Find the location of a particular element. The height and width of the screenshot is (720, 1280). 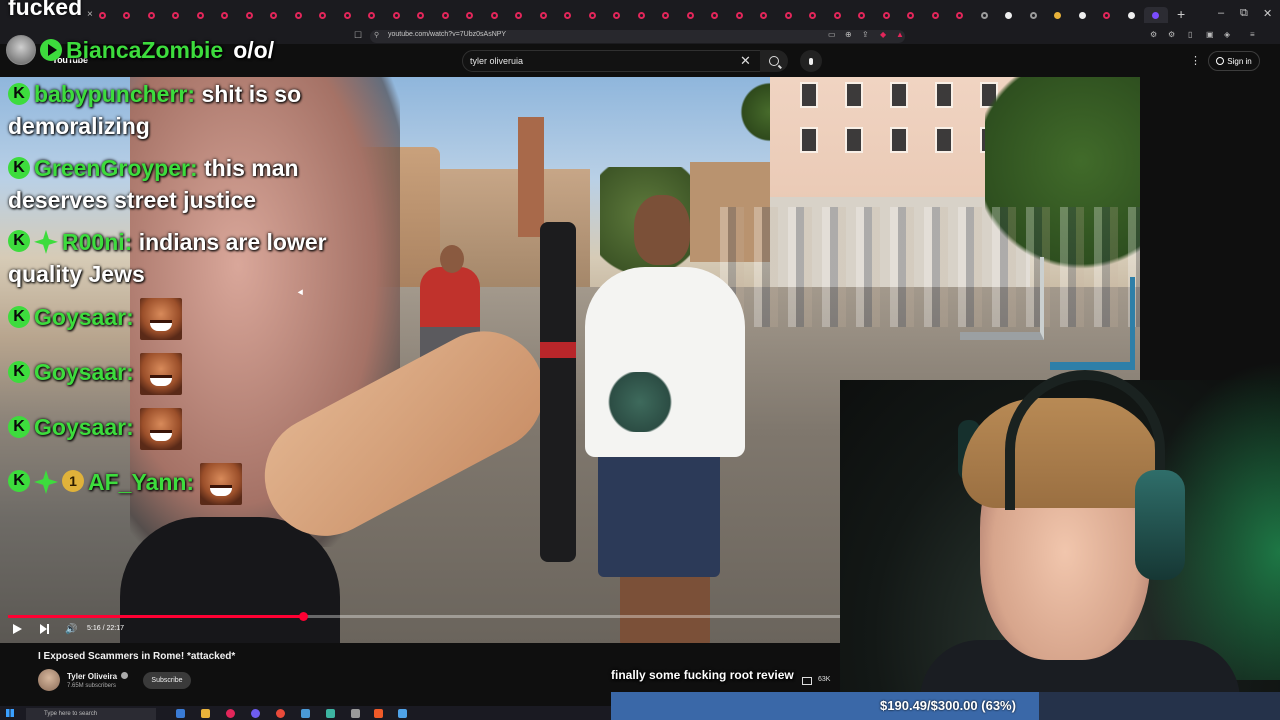

chat-username: Goysaar is located at coordinates (80, 317).